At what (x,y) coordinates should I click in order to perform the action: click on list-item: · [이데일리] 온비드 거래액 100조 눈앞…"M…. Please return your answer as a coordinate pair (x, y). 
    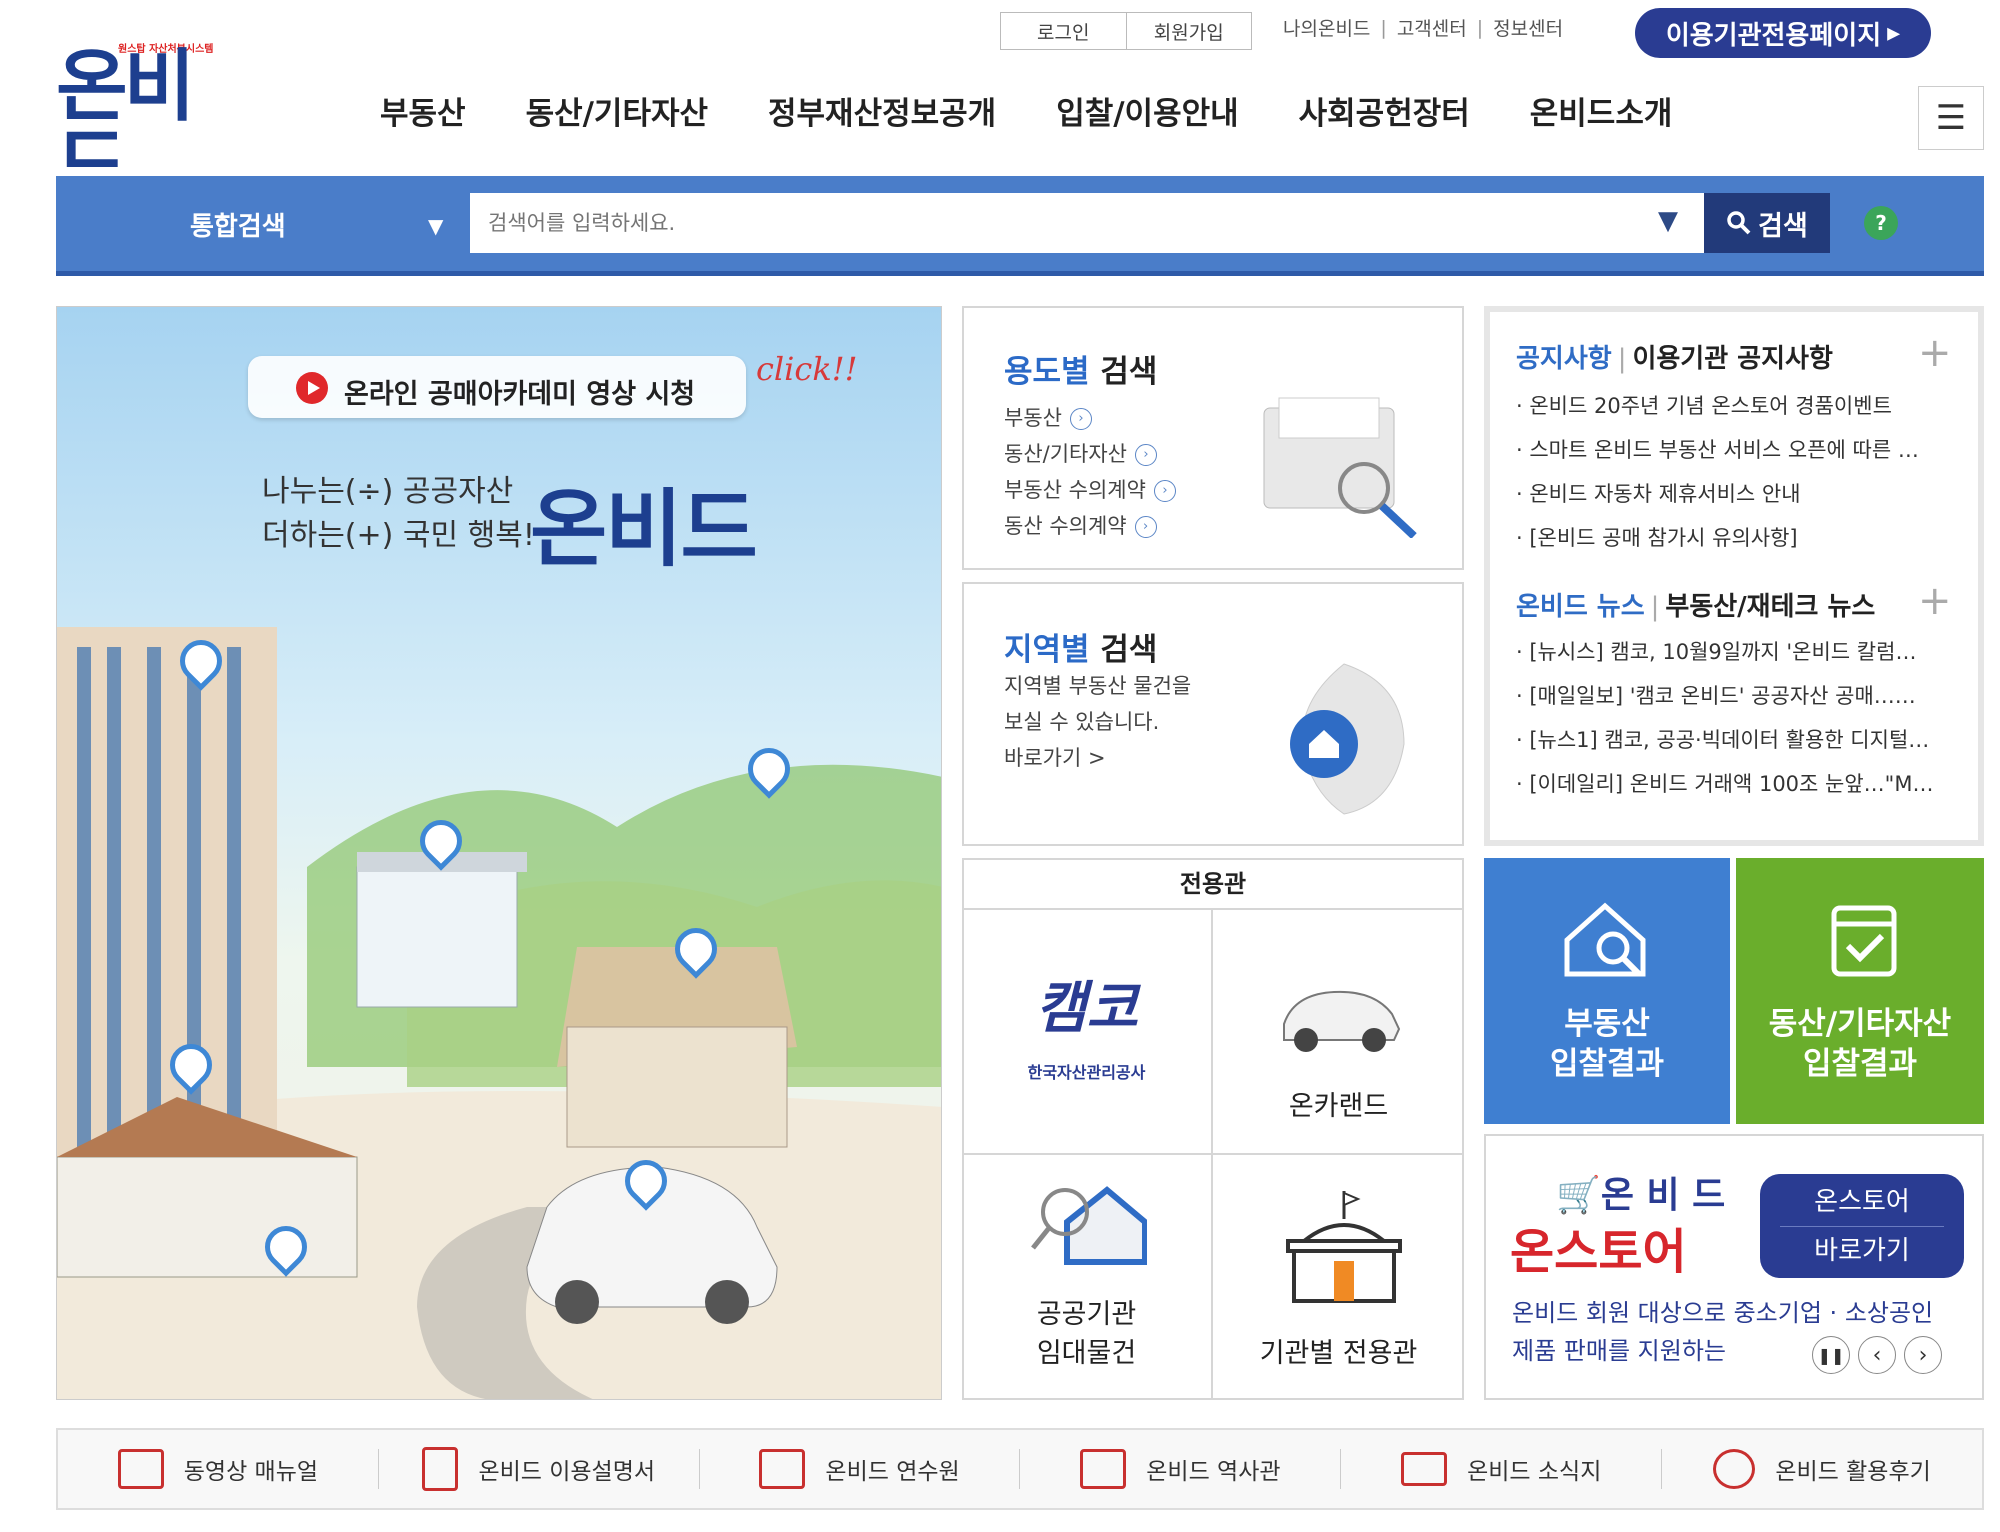
    Looking at the image, I should click on (1724, 784).